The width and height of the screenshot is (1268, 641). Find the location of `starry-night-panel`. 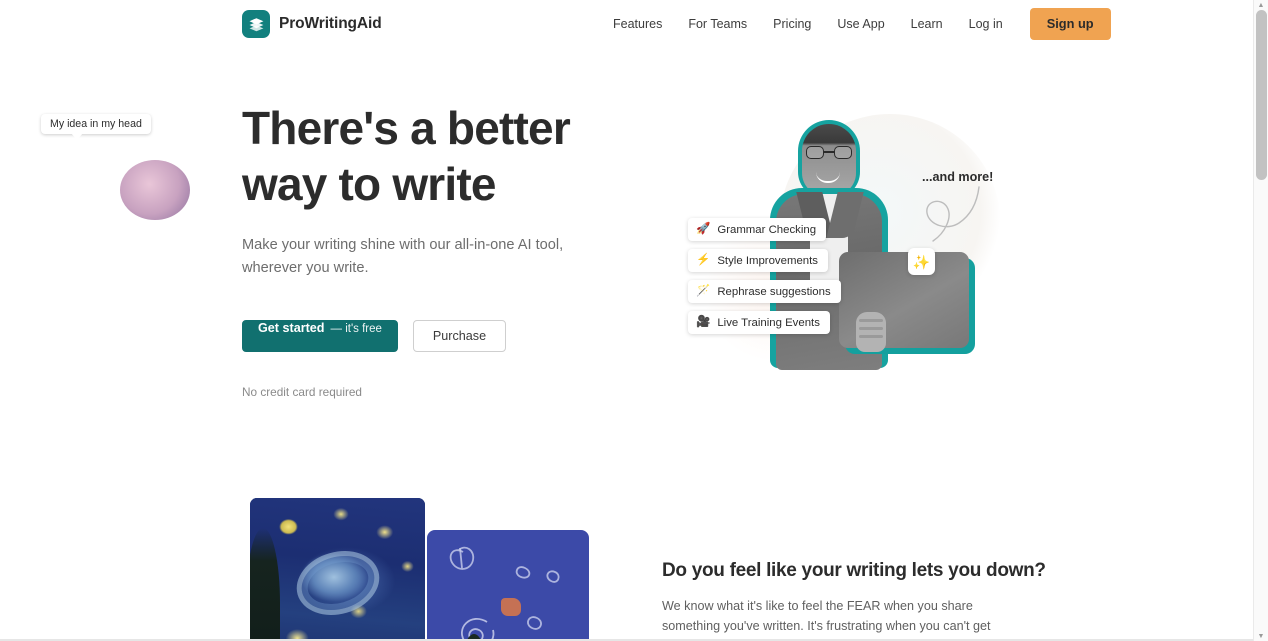

starry-night-panel is located at coordinates (337, 569).